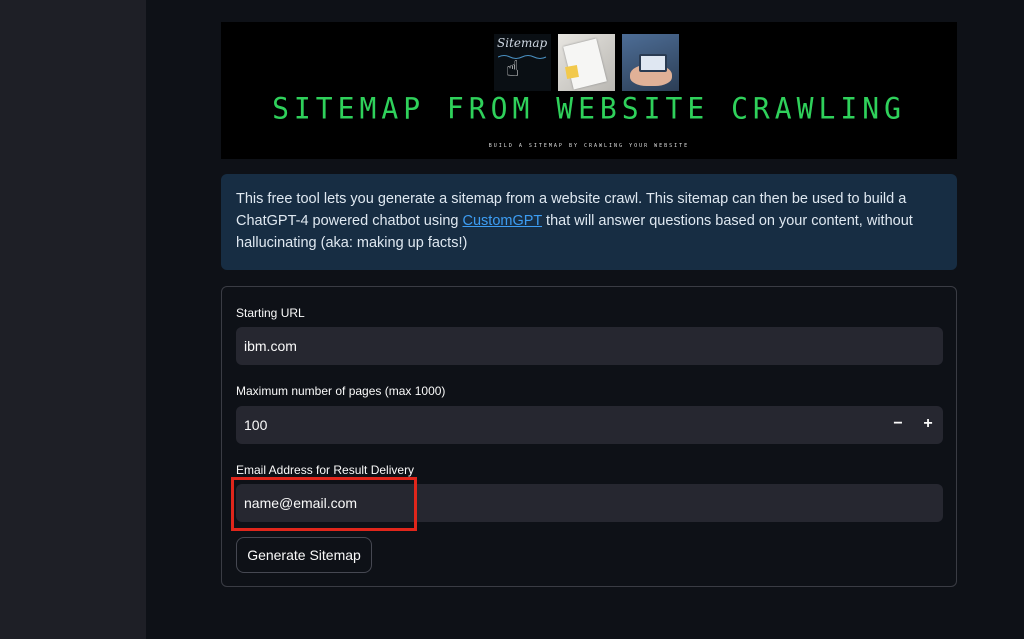 The image size is (1024, 639). I want to click on sidebar, so click(73, 319).